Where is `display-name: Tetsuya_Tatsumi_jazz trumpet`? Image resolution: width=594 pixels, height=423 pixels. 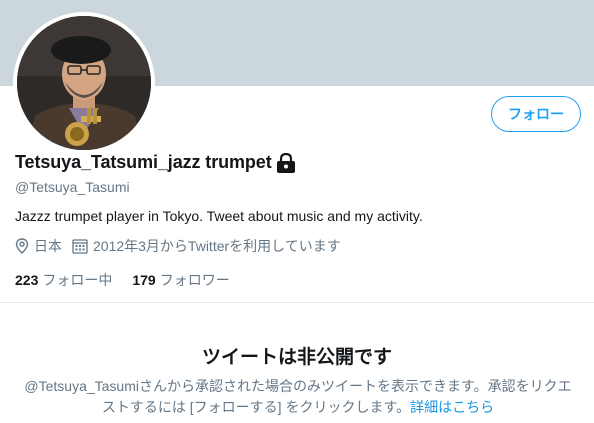
display-name: Tetsuya_Tatsumi_jazz trumpet is located at coordinates (143, 162).